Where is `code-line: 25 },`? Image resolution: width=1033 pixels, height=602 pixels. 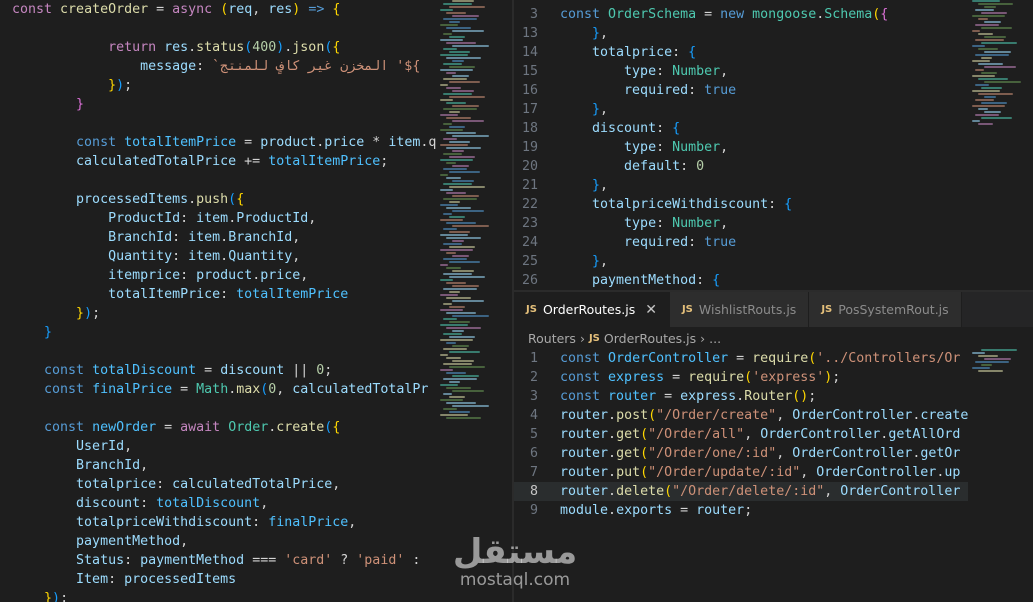
code-line: 25 }, is located at coordinates (701, 261).